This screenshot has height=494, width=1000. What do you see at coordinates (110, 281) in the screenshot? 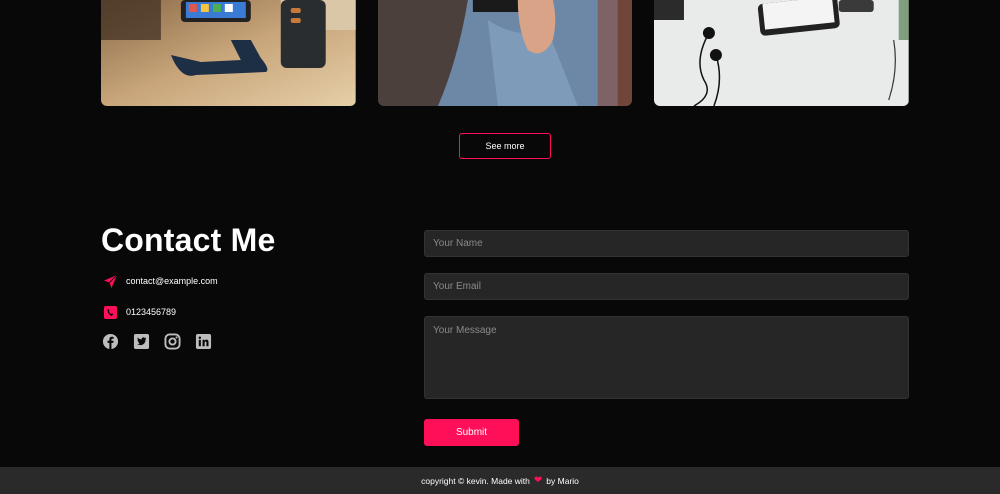
I see `paper-plane-icon` at bounding box center [110, 281].